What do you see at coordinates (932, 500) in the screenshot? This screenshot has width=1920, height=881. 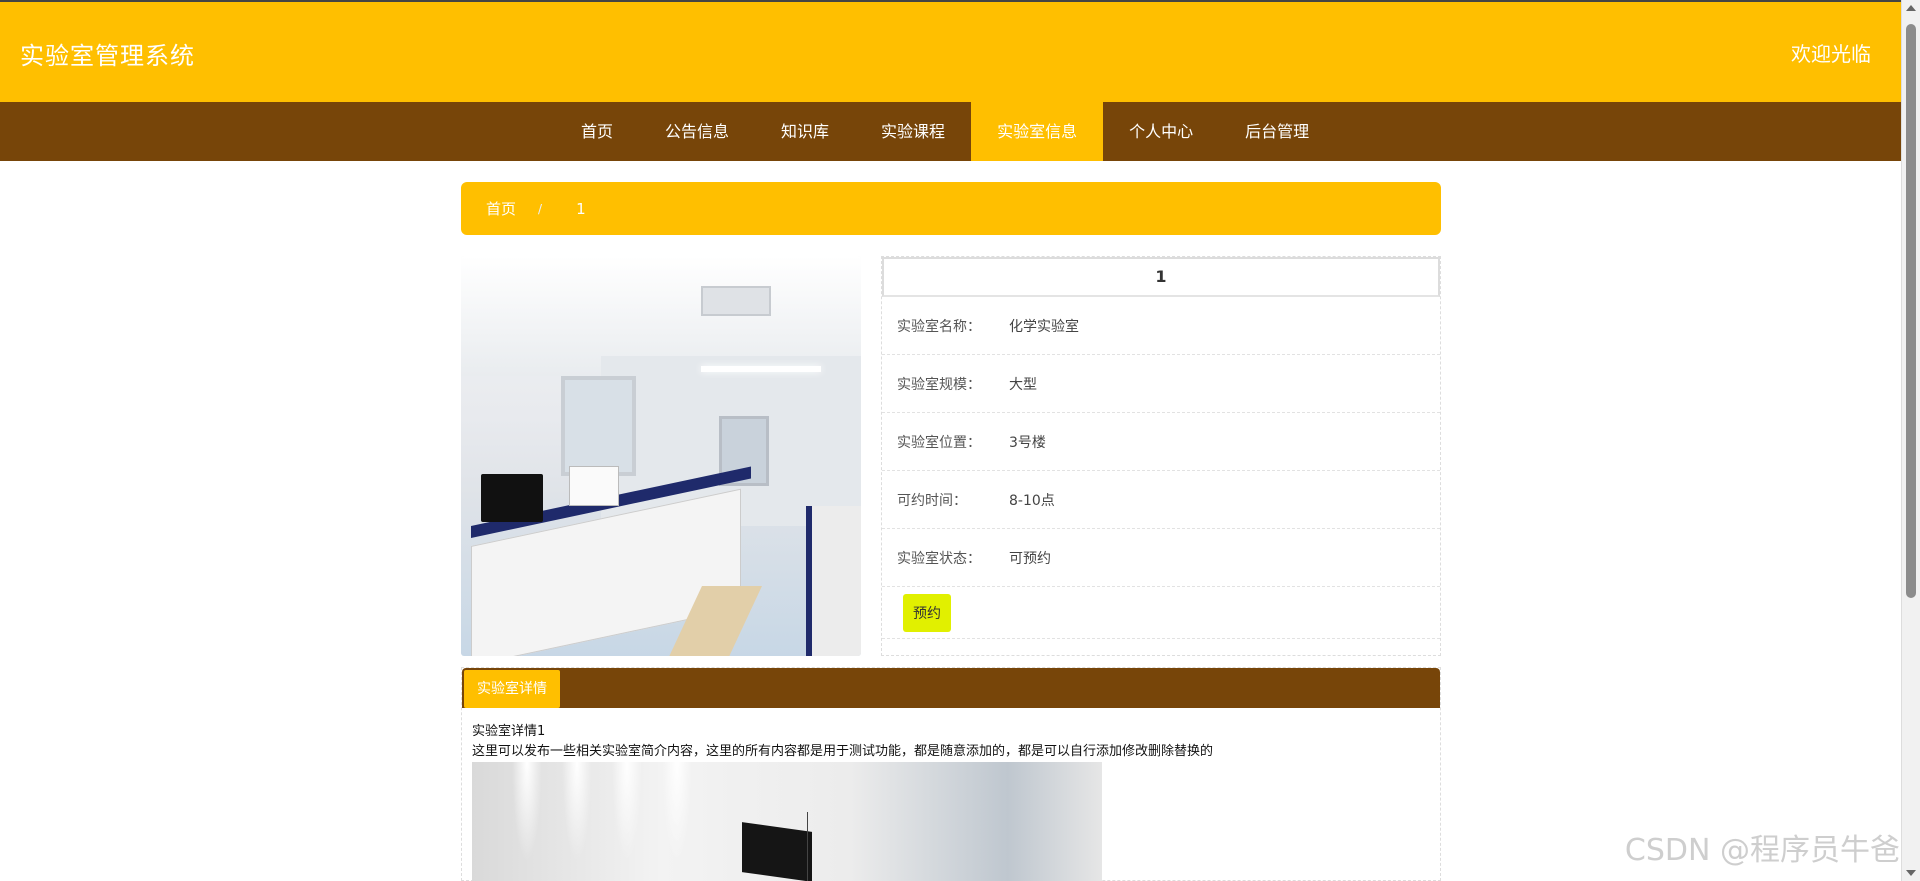 I see `info-label: 可约时间：` at bounding box center [932, 500].